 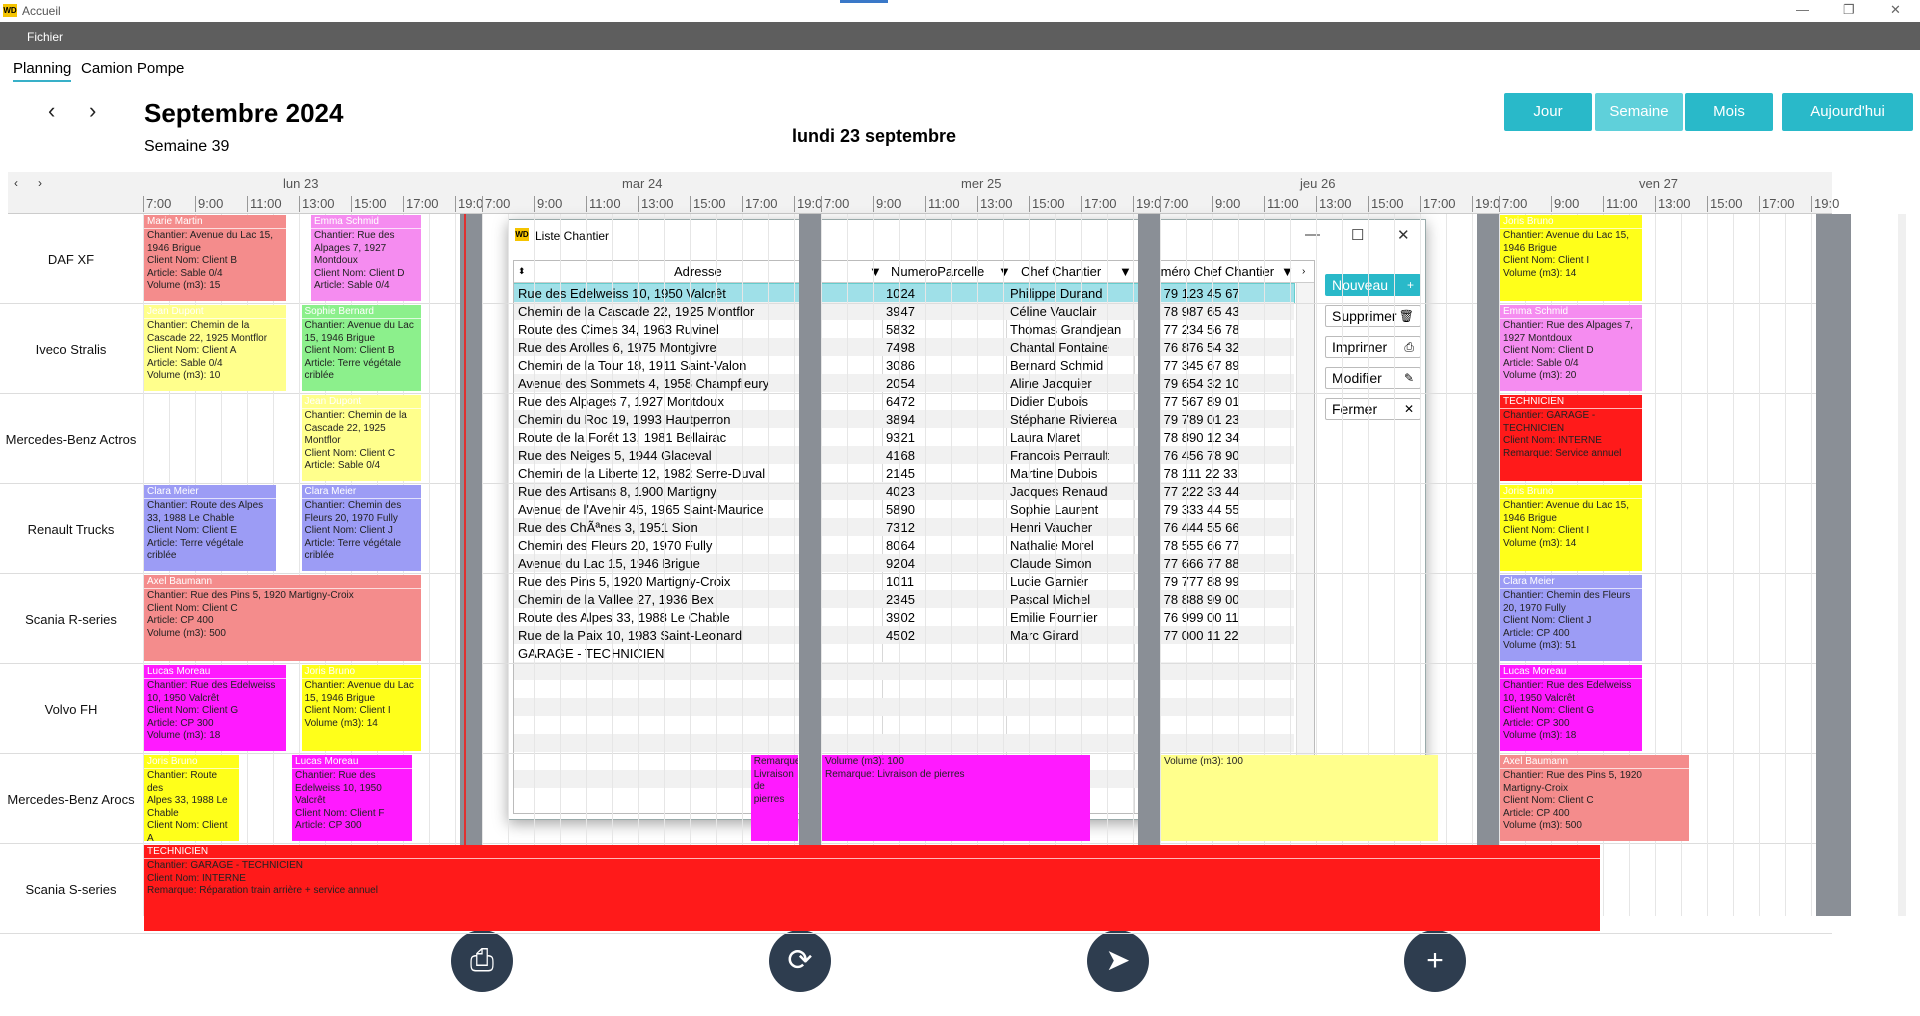 What do you see at coordinates (522, 271) in the screenshot?
I see `sort-icon: ⬍` at bounding box center [522, 271].